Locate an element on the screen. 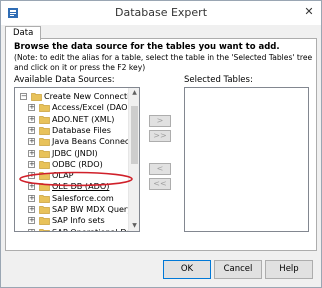 This screenshot has height=288, width=322. tree-item: + JDBC (JNDI) is located at coordinates (71, 153).